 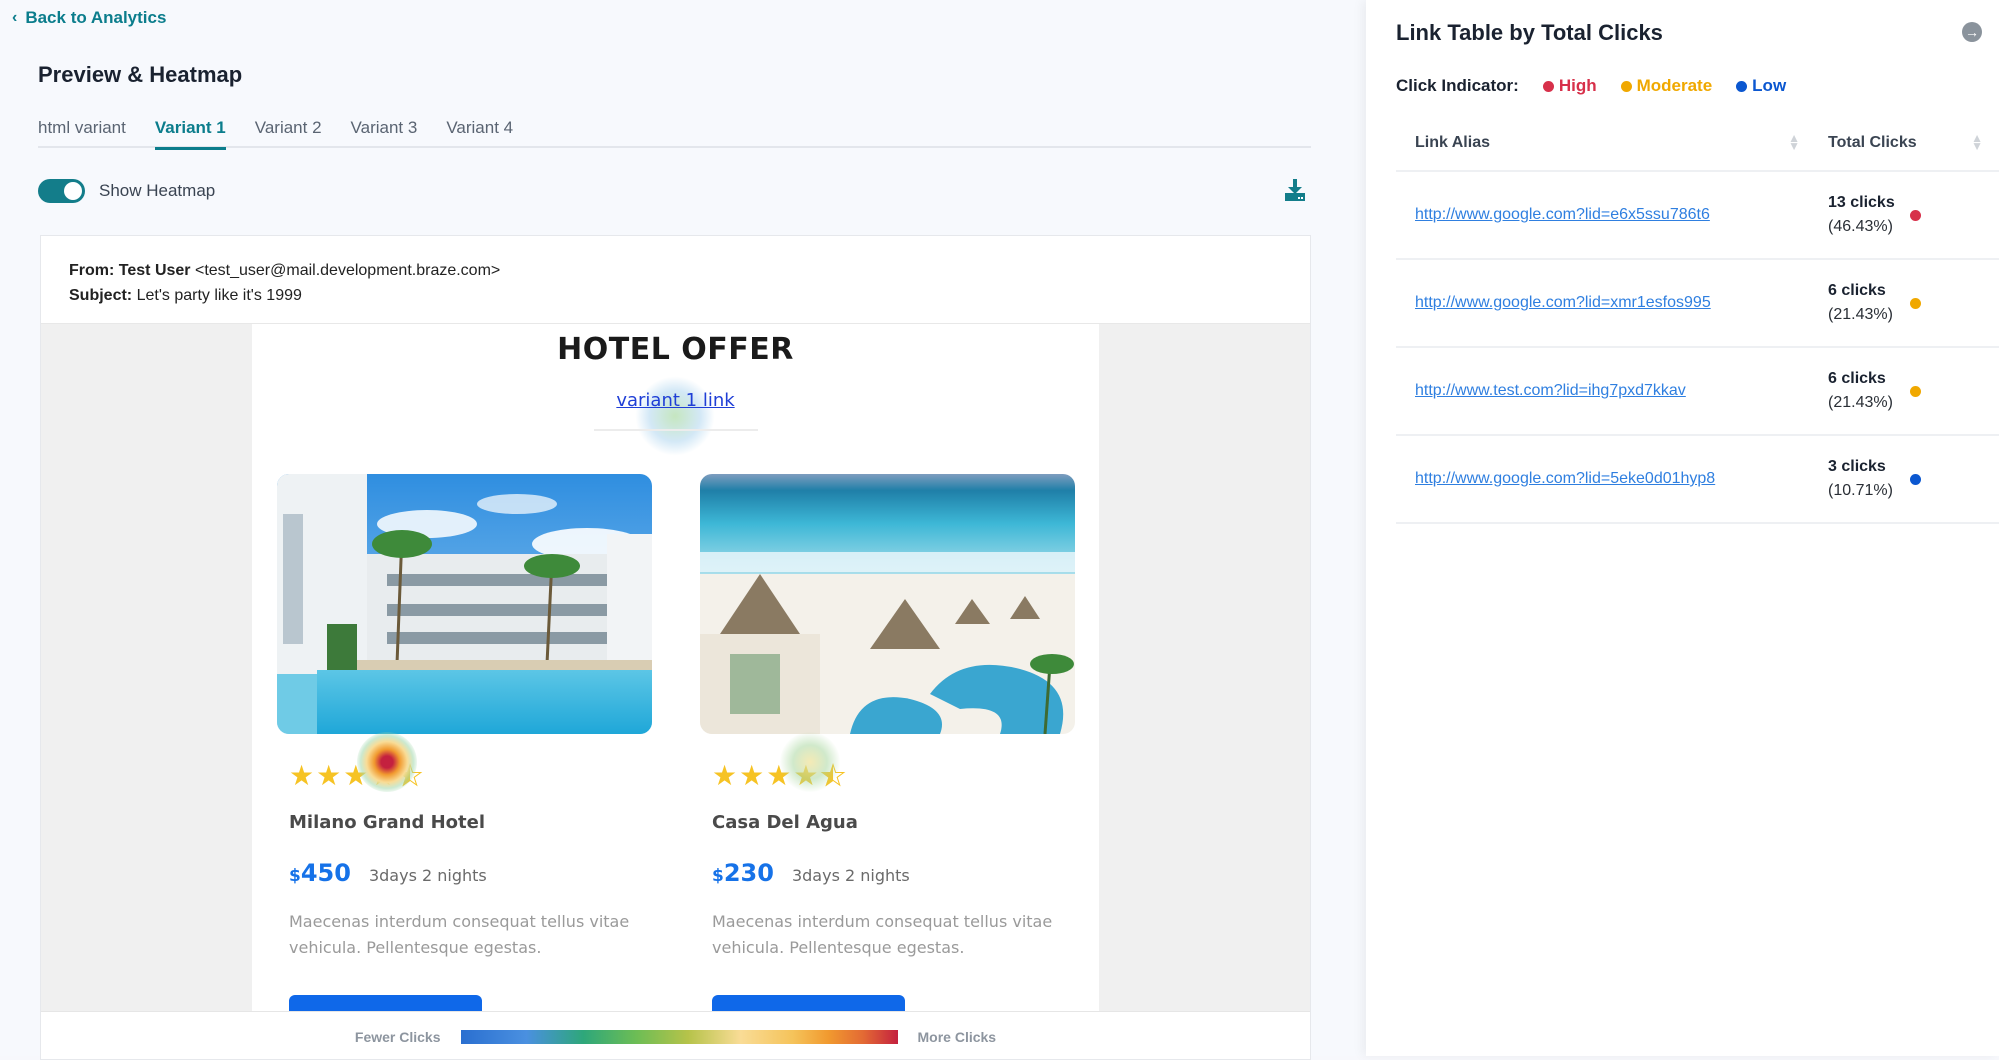 What do you see at coordinates (1857, 466) in the screenshot?
I see `click-count: 3 clicks` at bounding box center [1857, 466].